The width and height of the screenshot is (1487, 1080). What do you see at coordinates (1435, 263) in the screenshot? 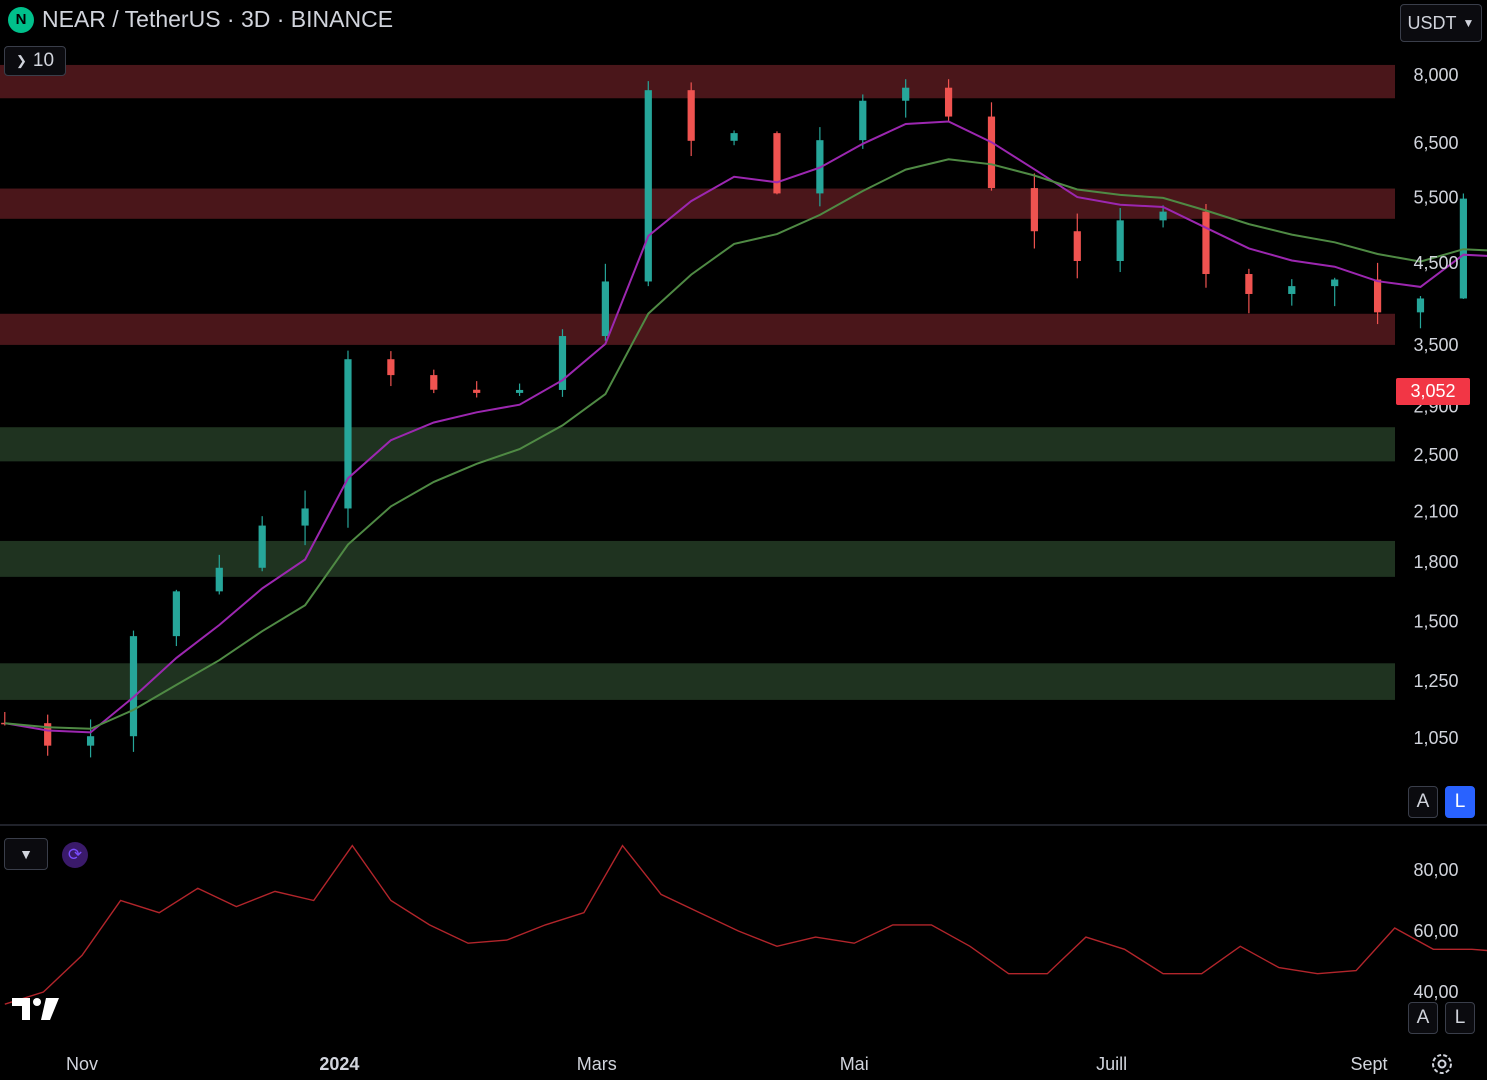
I see `price-tick-label: 4,500` at bounding box center [1435, 263].